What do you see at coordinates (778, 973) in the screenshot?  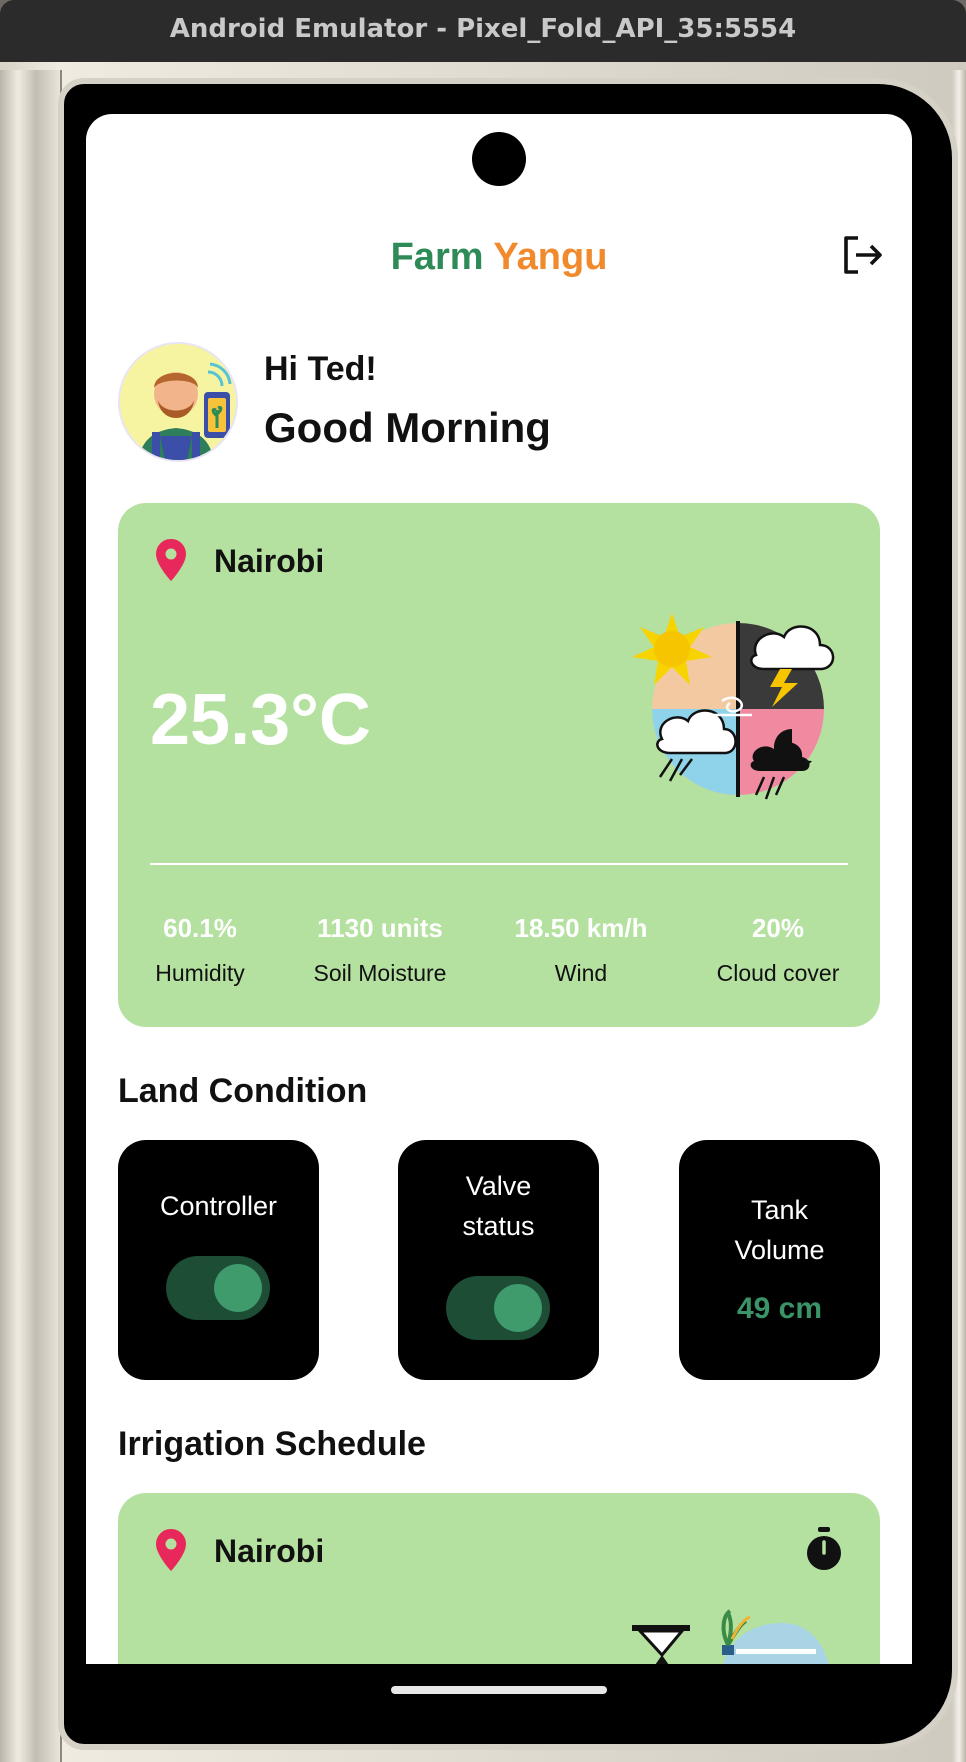 I see `stat-cloud-cover-label: Cloud cover` at bounding box center [778, 973].